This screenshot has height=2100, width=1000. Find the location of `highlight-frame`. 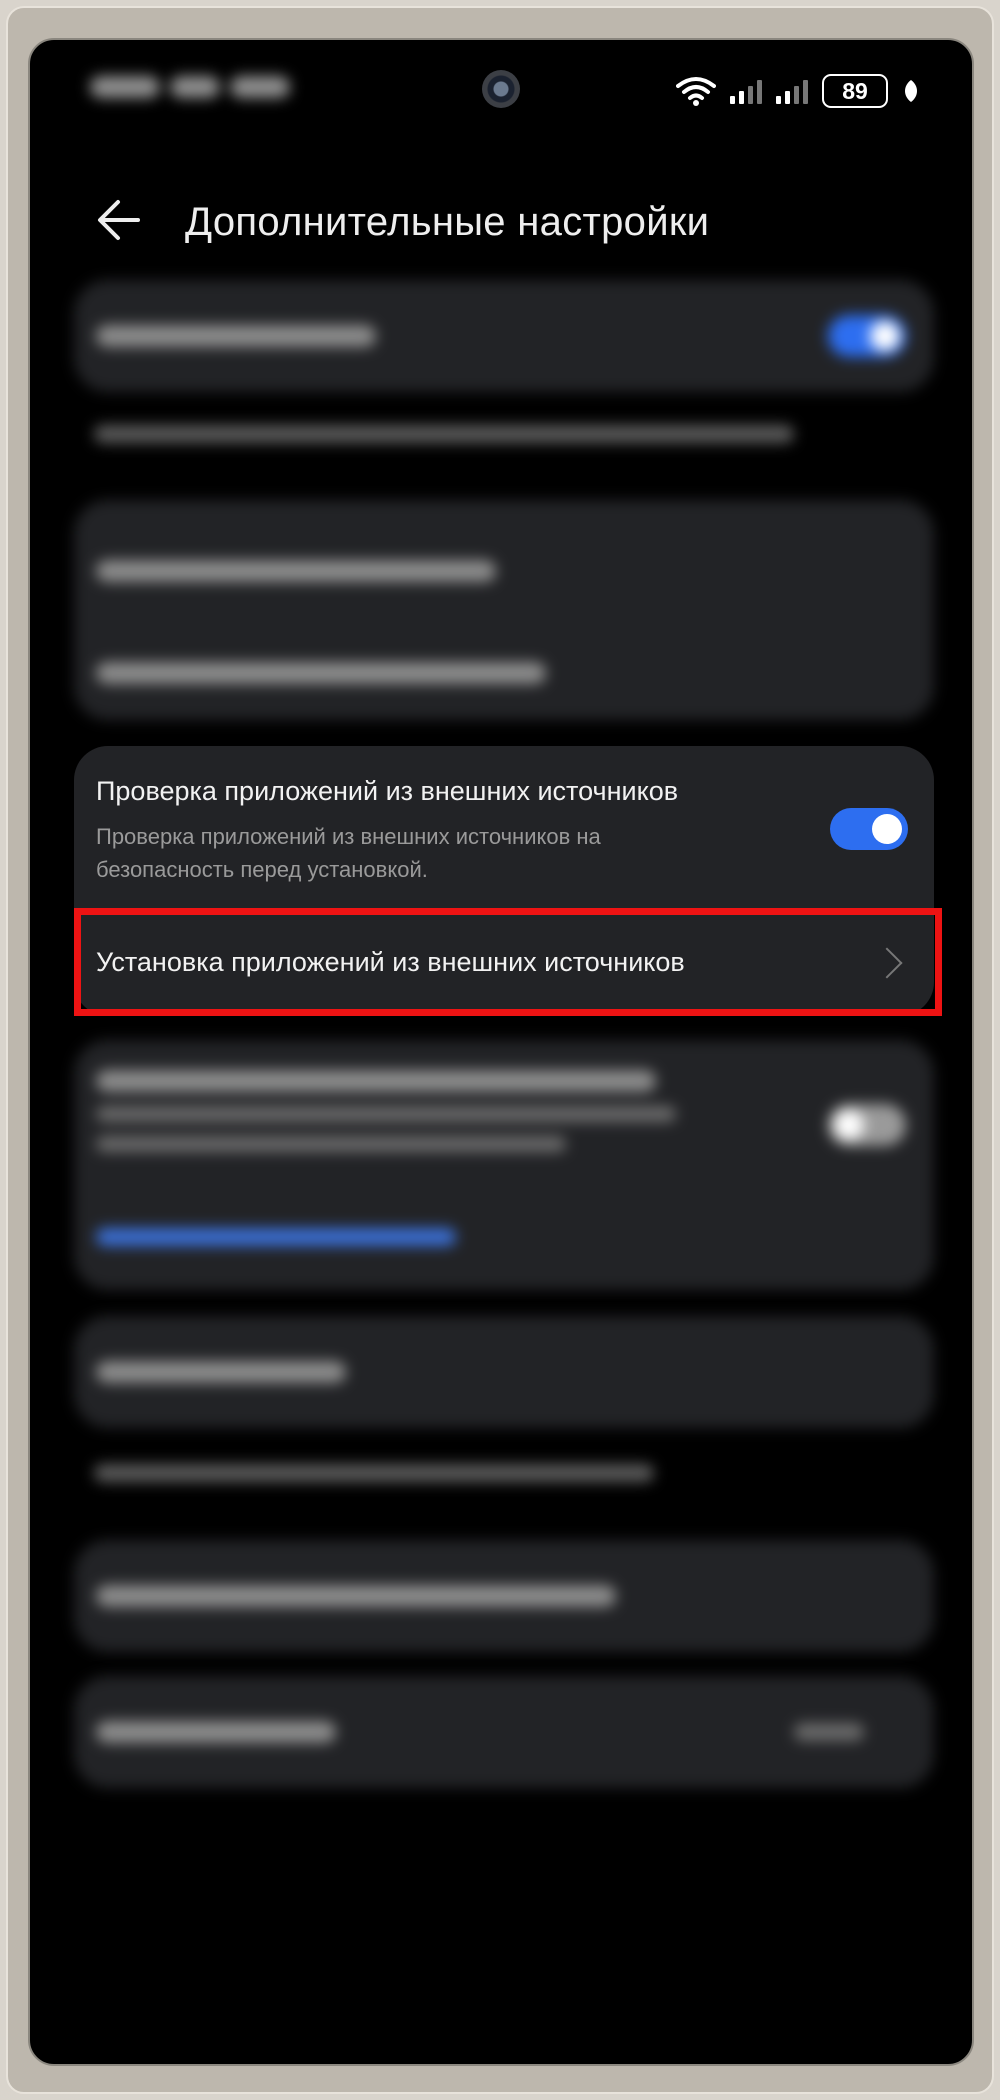

highlight-frame is located at coordinates (508, 962).